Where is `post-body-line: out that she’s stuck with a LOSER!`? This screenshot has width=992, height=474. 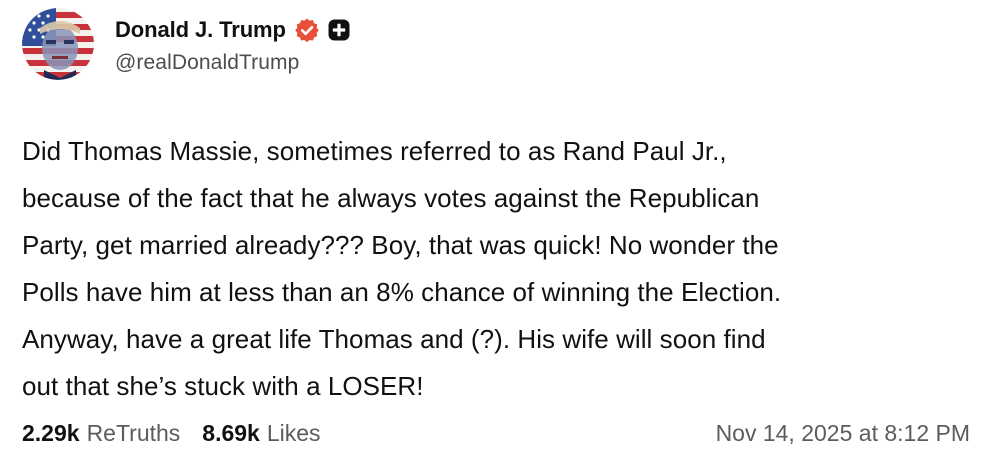
post-body-line: out that she’s stuck with a LOSER! is located at coordinates (223, 386).